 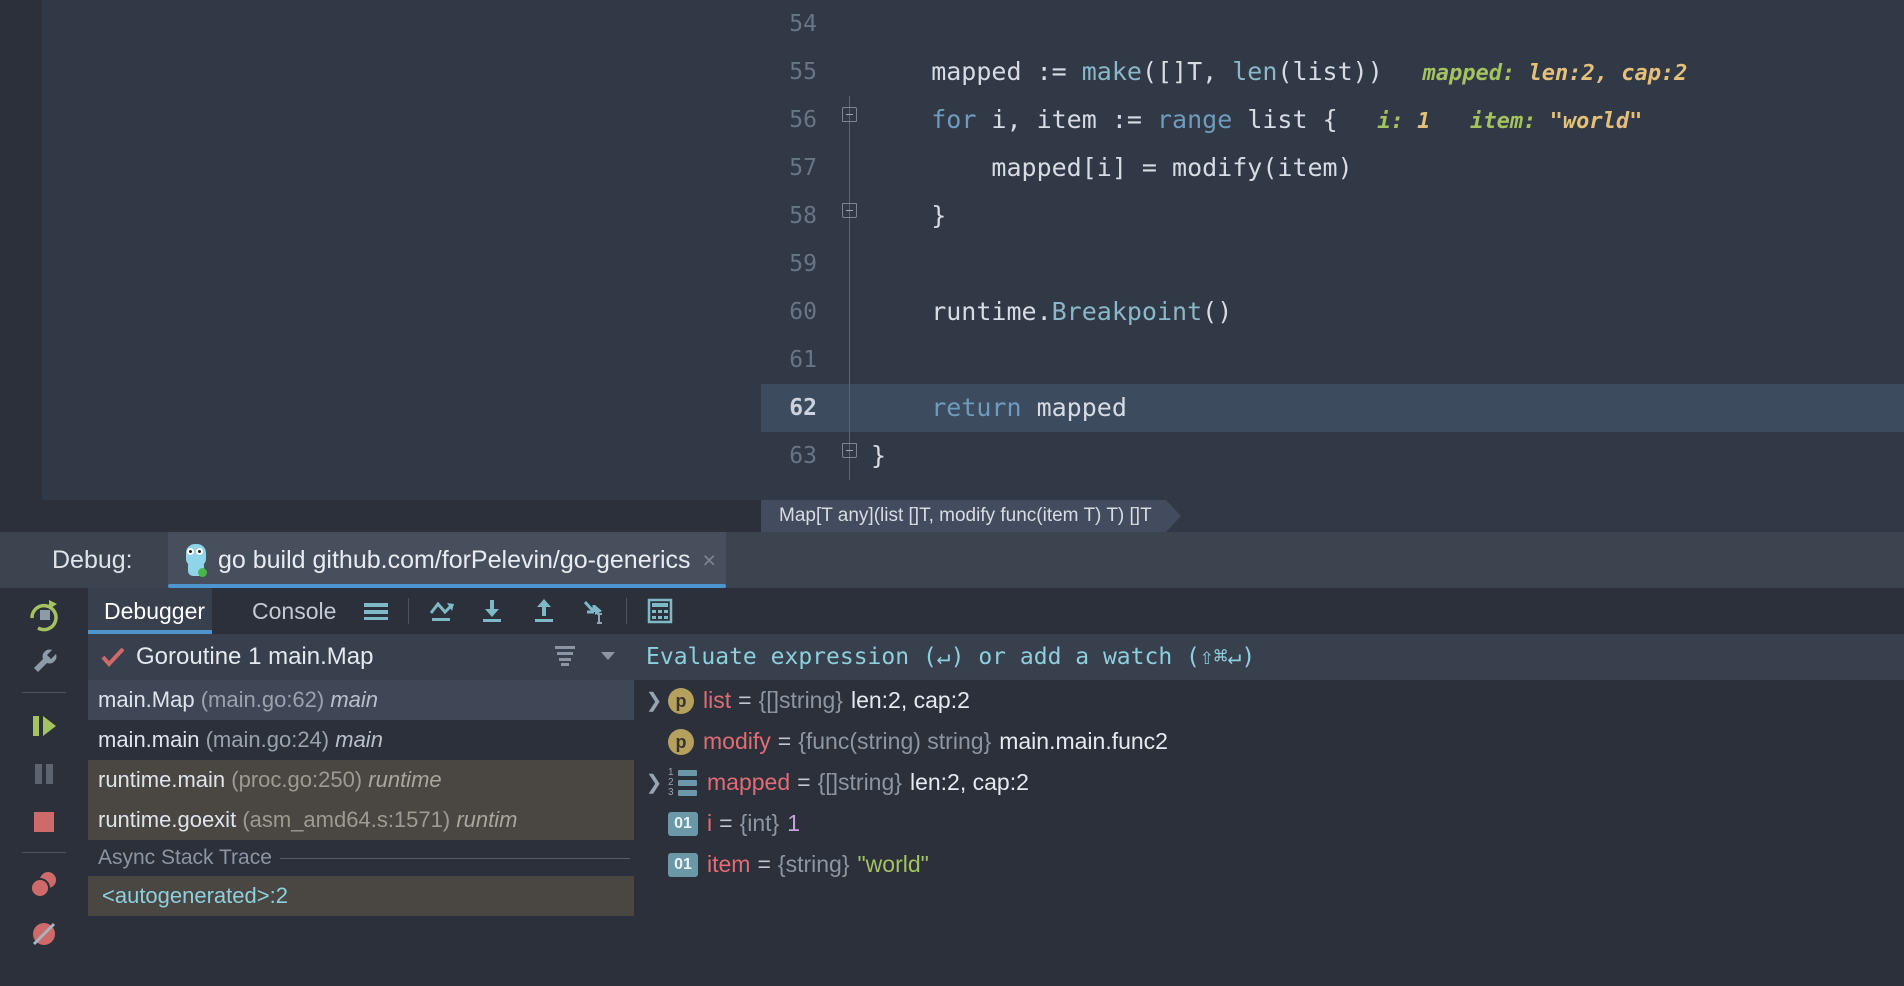 I want to click on variable-value: "world", so click(x=893, y=864).